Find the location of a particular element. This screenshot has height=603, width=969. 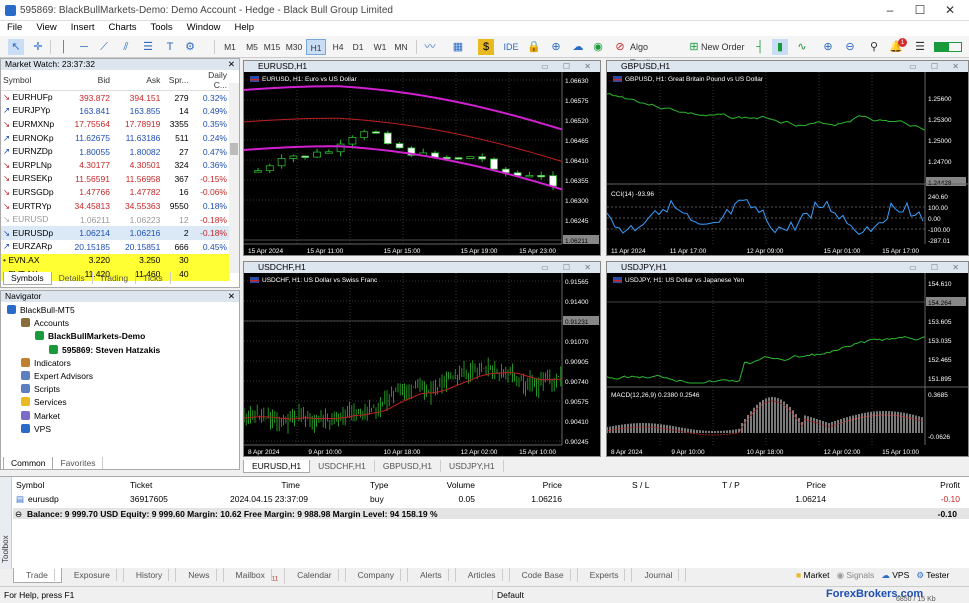

navigator-item: Scripts is located at coordinates (40, 389).